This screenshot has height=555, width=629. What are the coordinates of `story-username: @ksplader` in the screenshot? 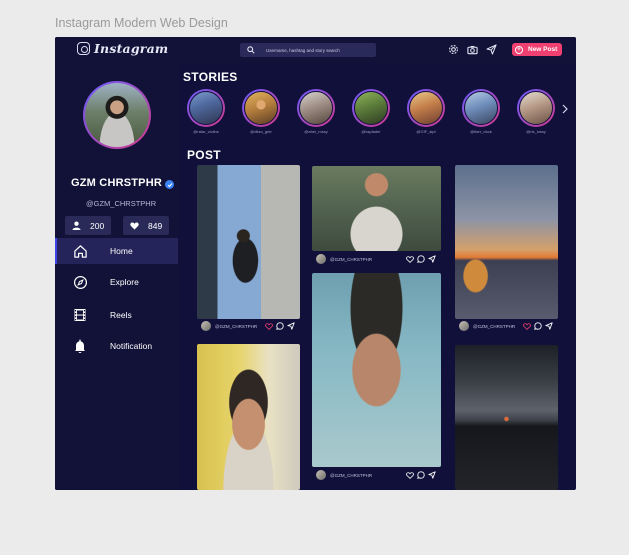 It's located at (371, 131).